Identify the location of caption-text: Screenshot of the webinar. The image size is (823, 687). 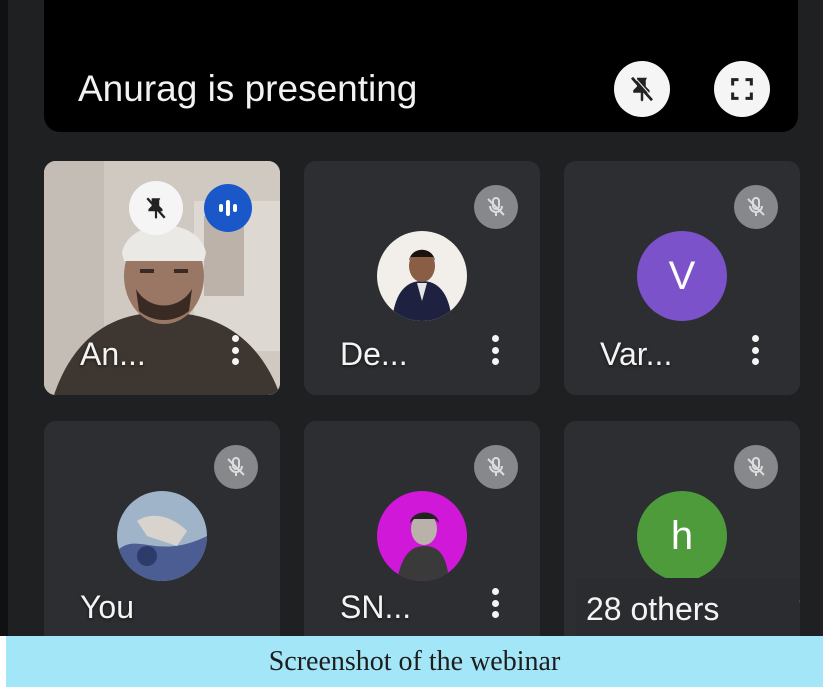
(414, 661).